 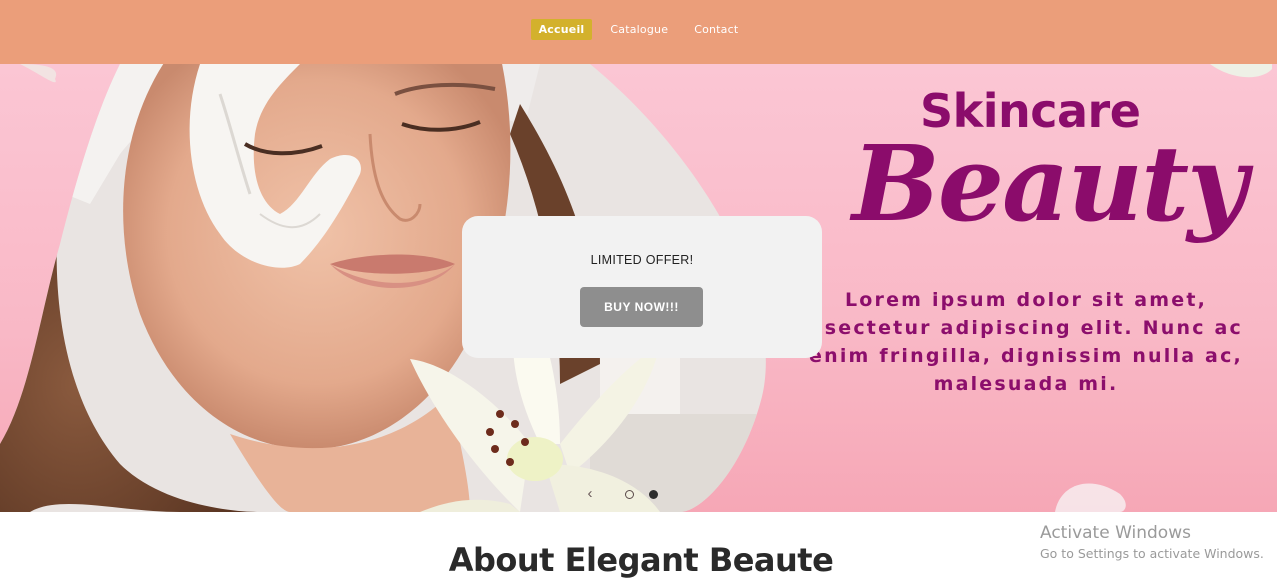 What do you see at coordinates (1050, 183) in the screenshot?
I see `hero-title-beauty: Beauty` at bounding box center [1050, 183].